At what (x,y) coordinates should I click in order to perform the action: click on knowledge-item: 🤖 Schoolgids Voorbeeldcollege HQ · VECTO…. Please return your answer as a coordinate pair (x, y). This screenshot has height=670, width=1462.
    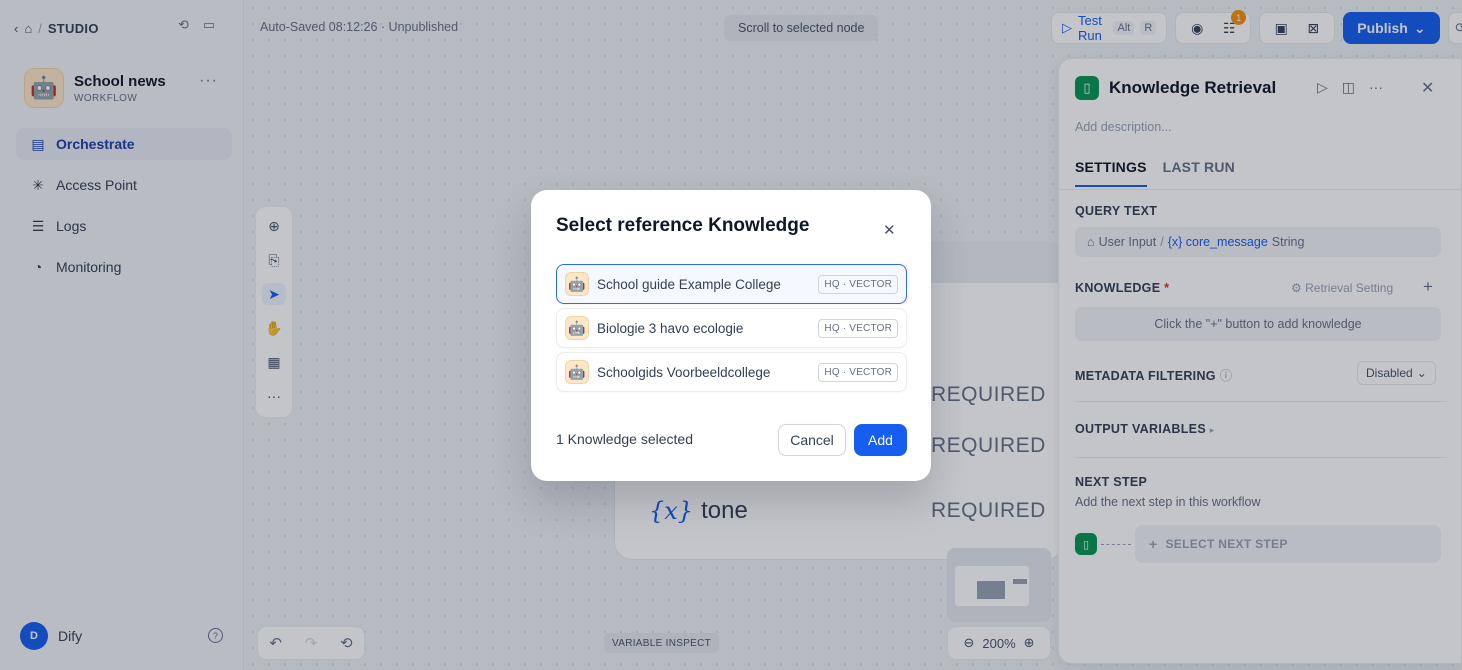
    Looking at the image, I should click on (731, 372).